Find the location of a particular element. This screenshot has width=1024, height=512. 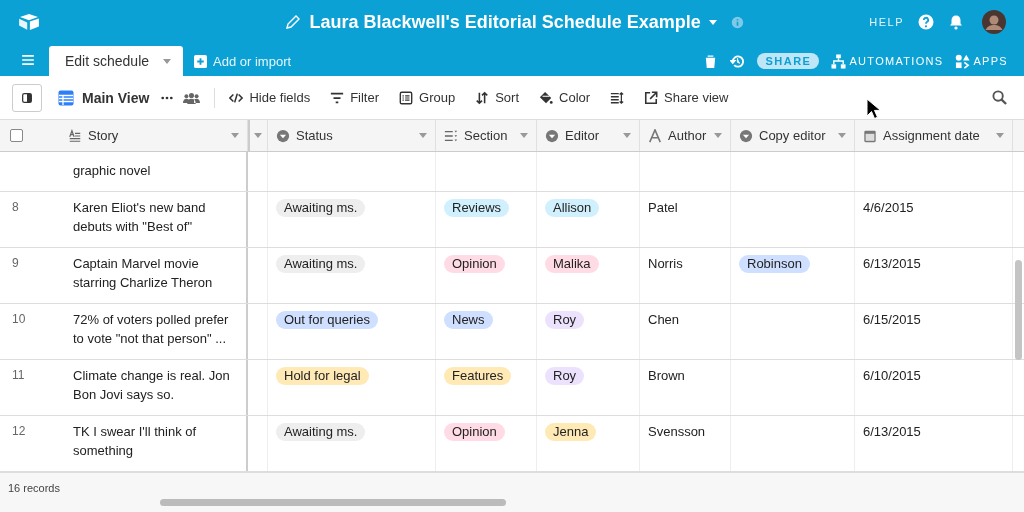

tag: Allison is located at coordinates (572, 208).